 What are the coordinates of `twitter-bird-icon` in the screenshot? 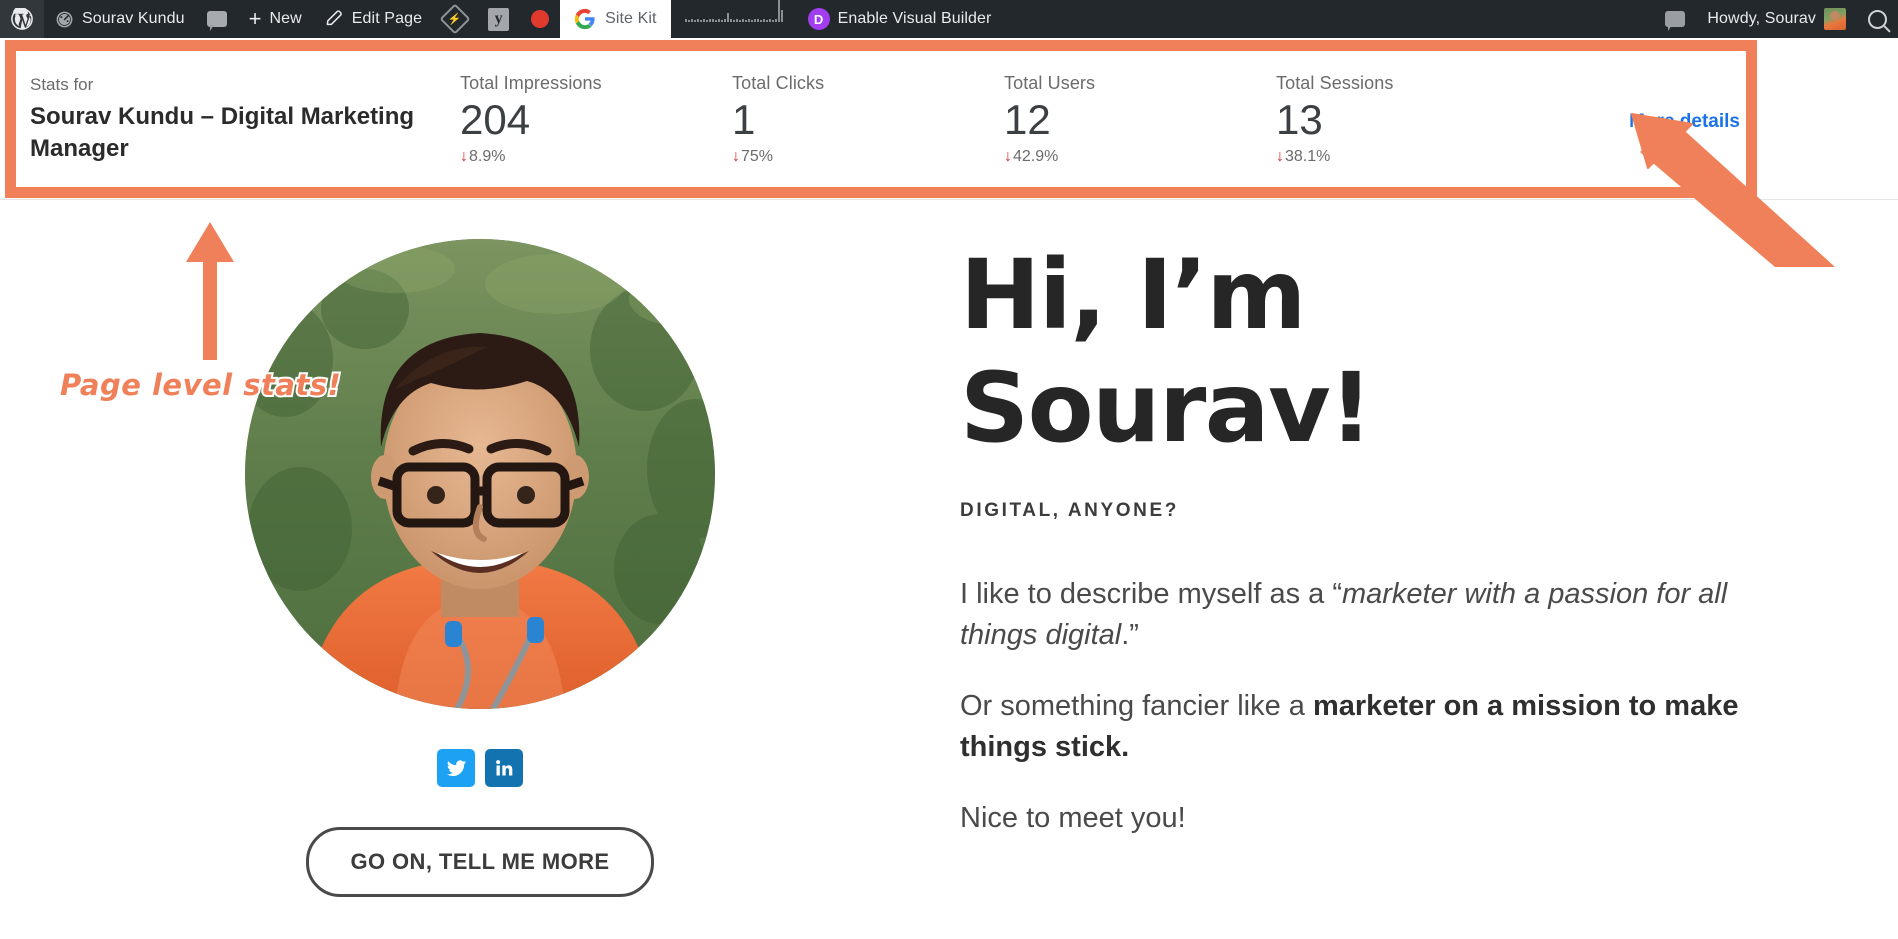 It's located at (456, 767).